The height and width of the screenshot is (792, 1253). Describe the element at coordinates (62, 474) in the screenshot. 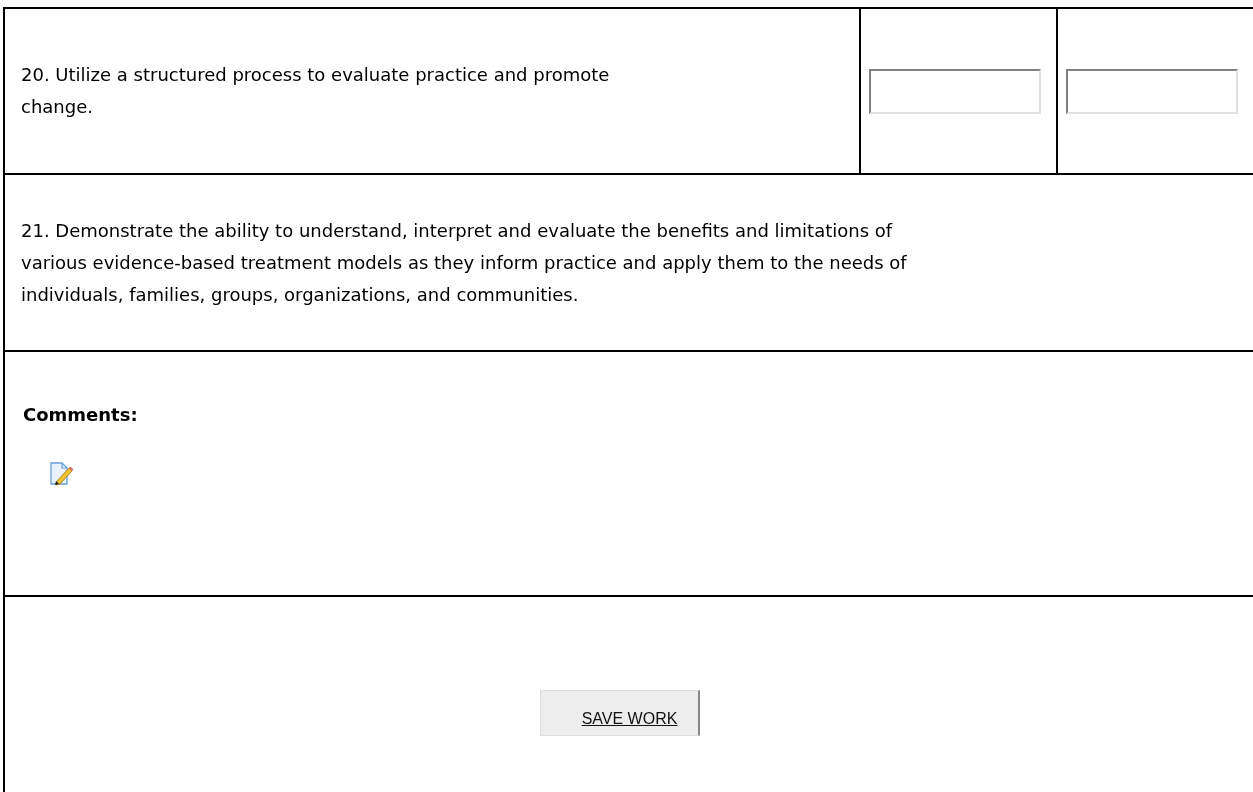

I see `edit-note-icon` at that location.